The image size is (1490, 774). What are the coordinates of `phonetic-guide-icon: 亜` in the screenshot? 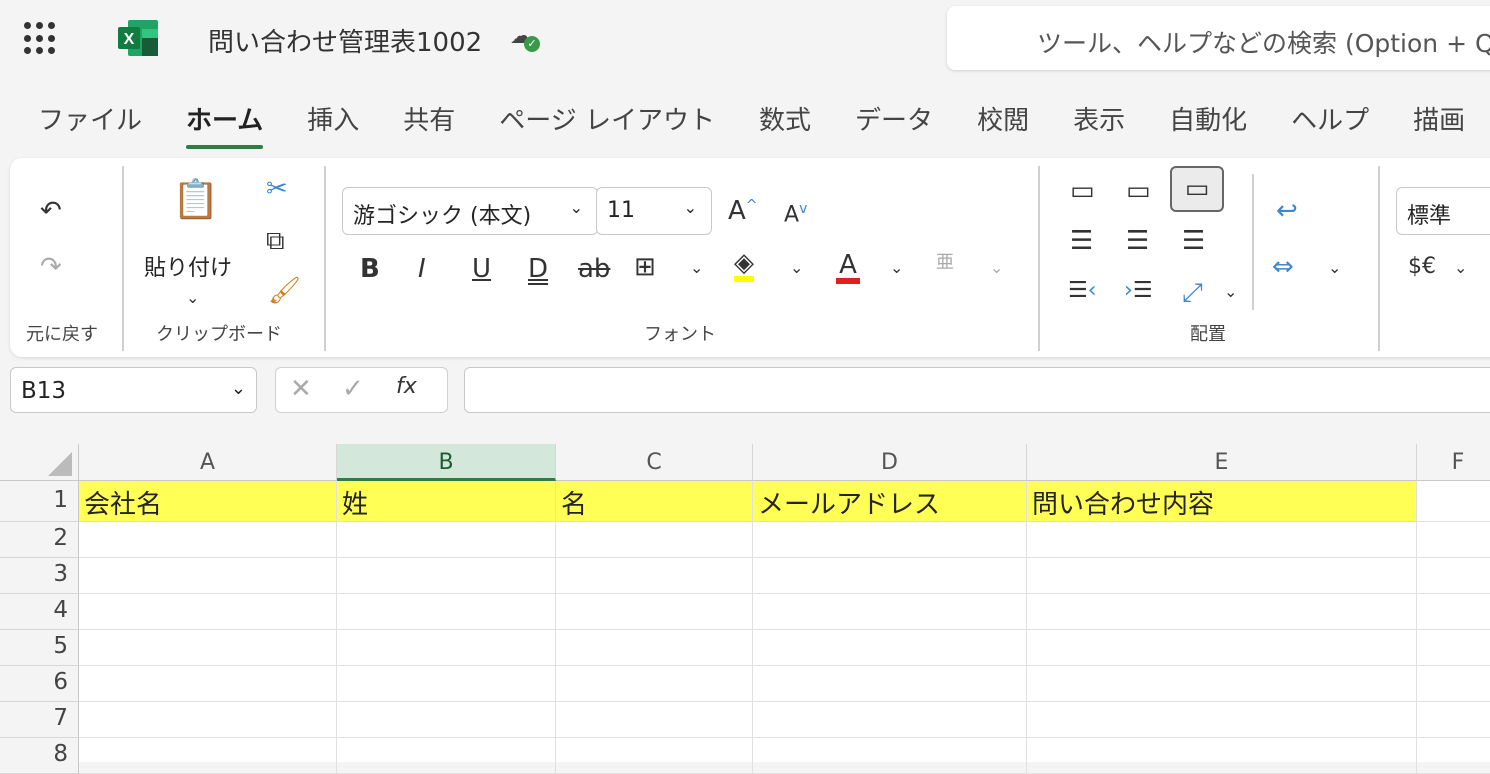 It's located at (945, 263).